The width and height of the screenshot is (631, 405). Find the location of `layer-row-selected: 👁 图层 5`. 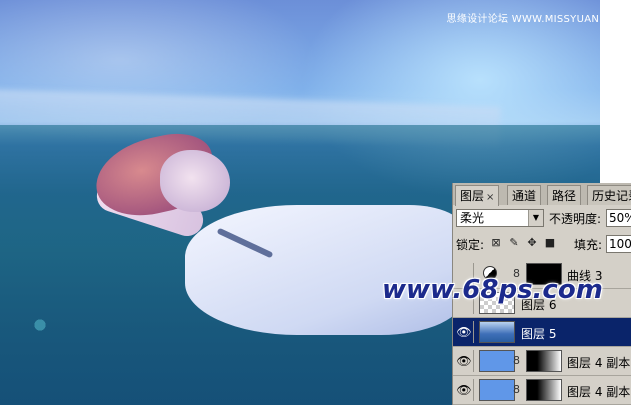

layer-row-selected: 👁 图层 5 is located at coordinates (542, 332).